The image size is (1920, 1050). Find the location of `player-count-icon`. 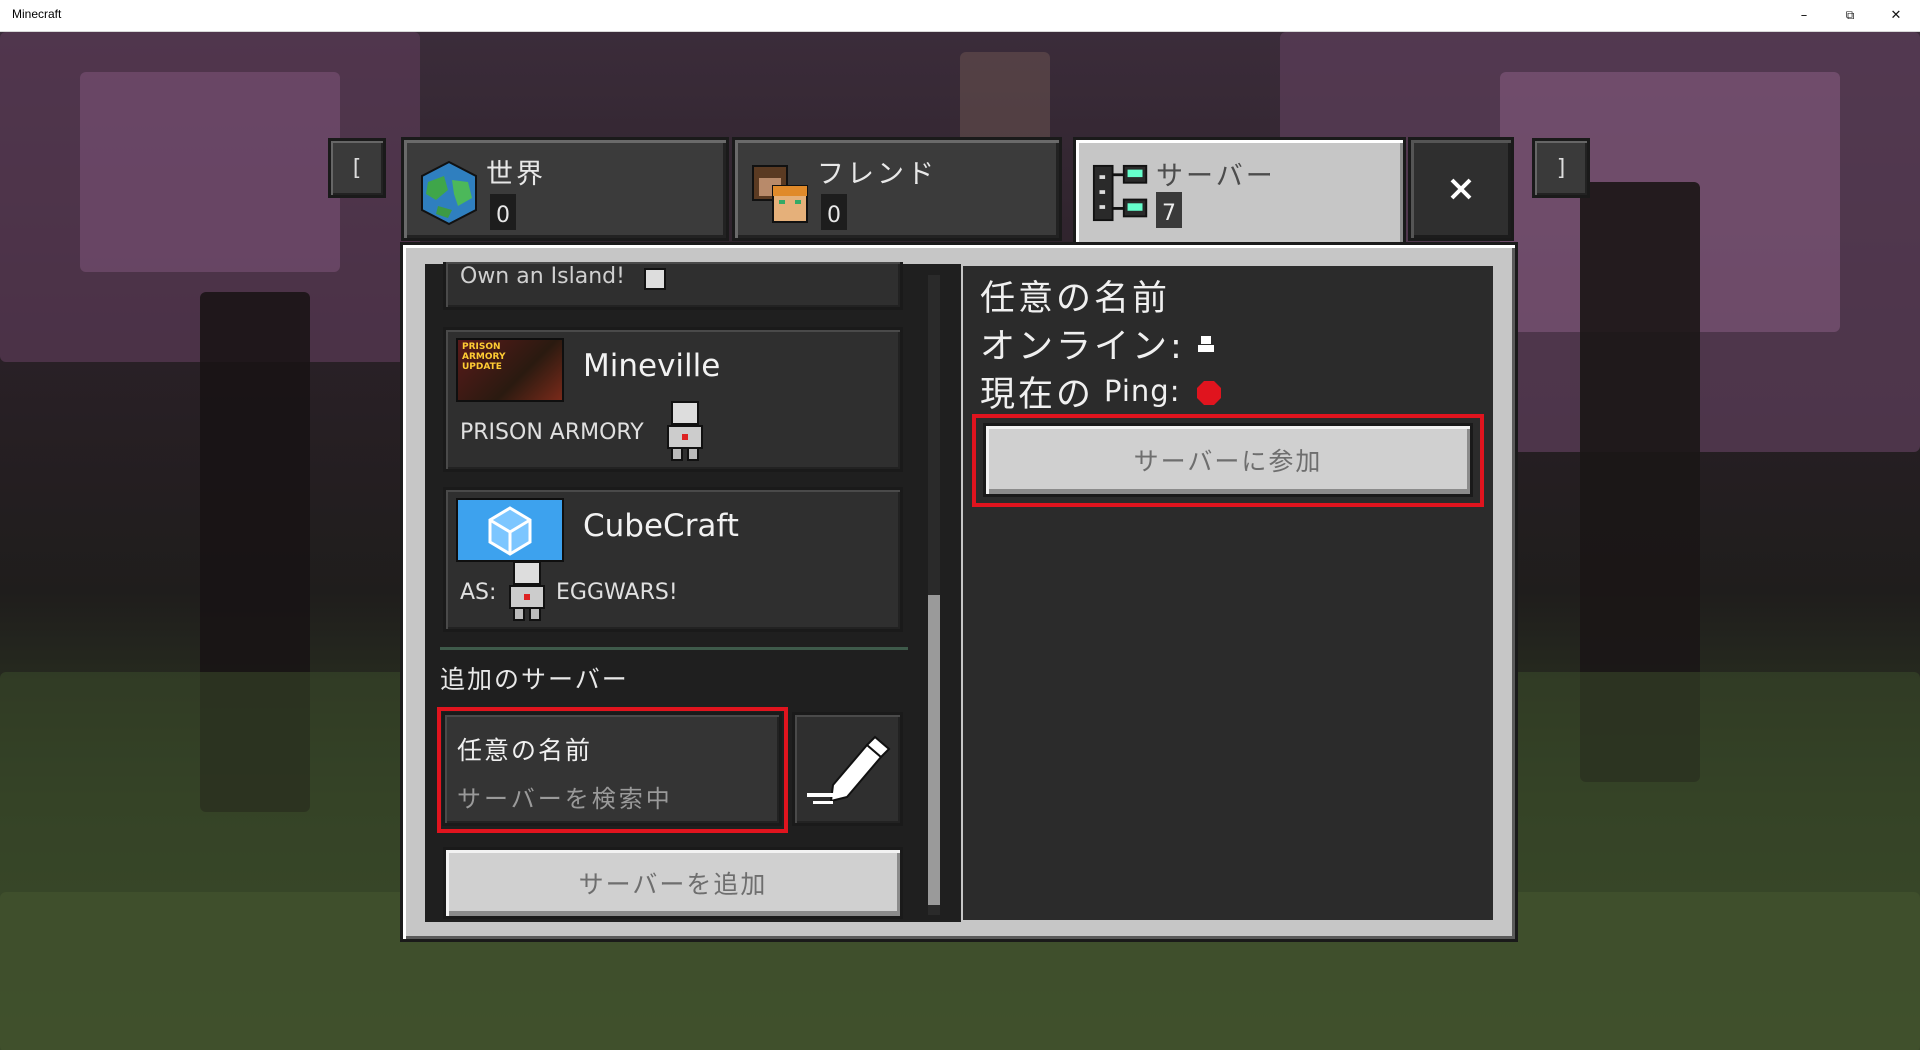

player-count-icon is located at coordinates (1206, 344).